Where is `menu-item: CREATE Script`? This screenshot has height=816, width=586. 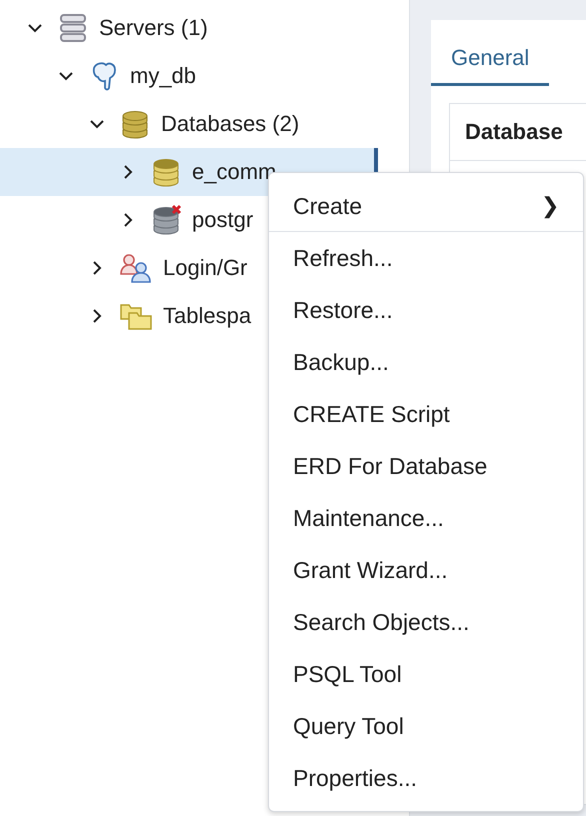
menu-item: CREATE Script is located at coordinates (426, 414).